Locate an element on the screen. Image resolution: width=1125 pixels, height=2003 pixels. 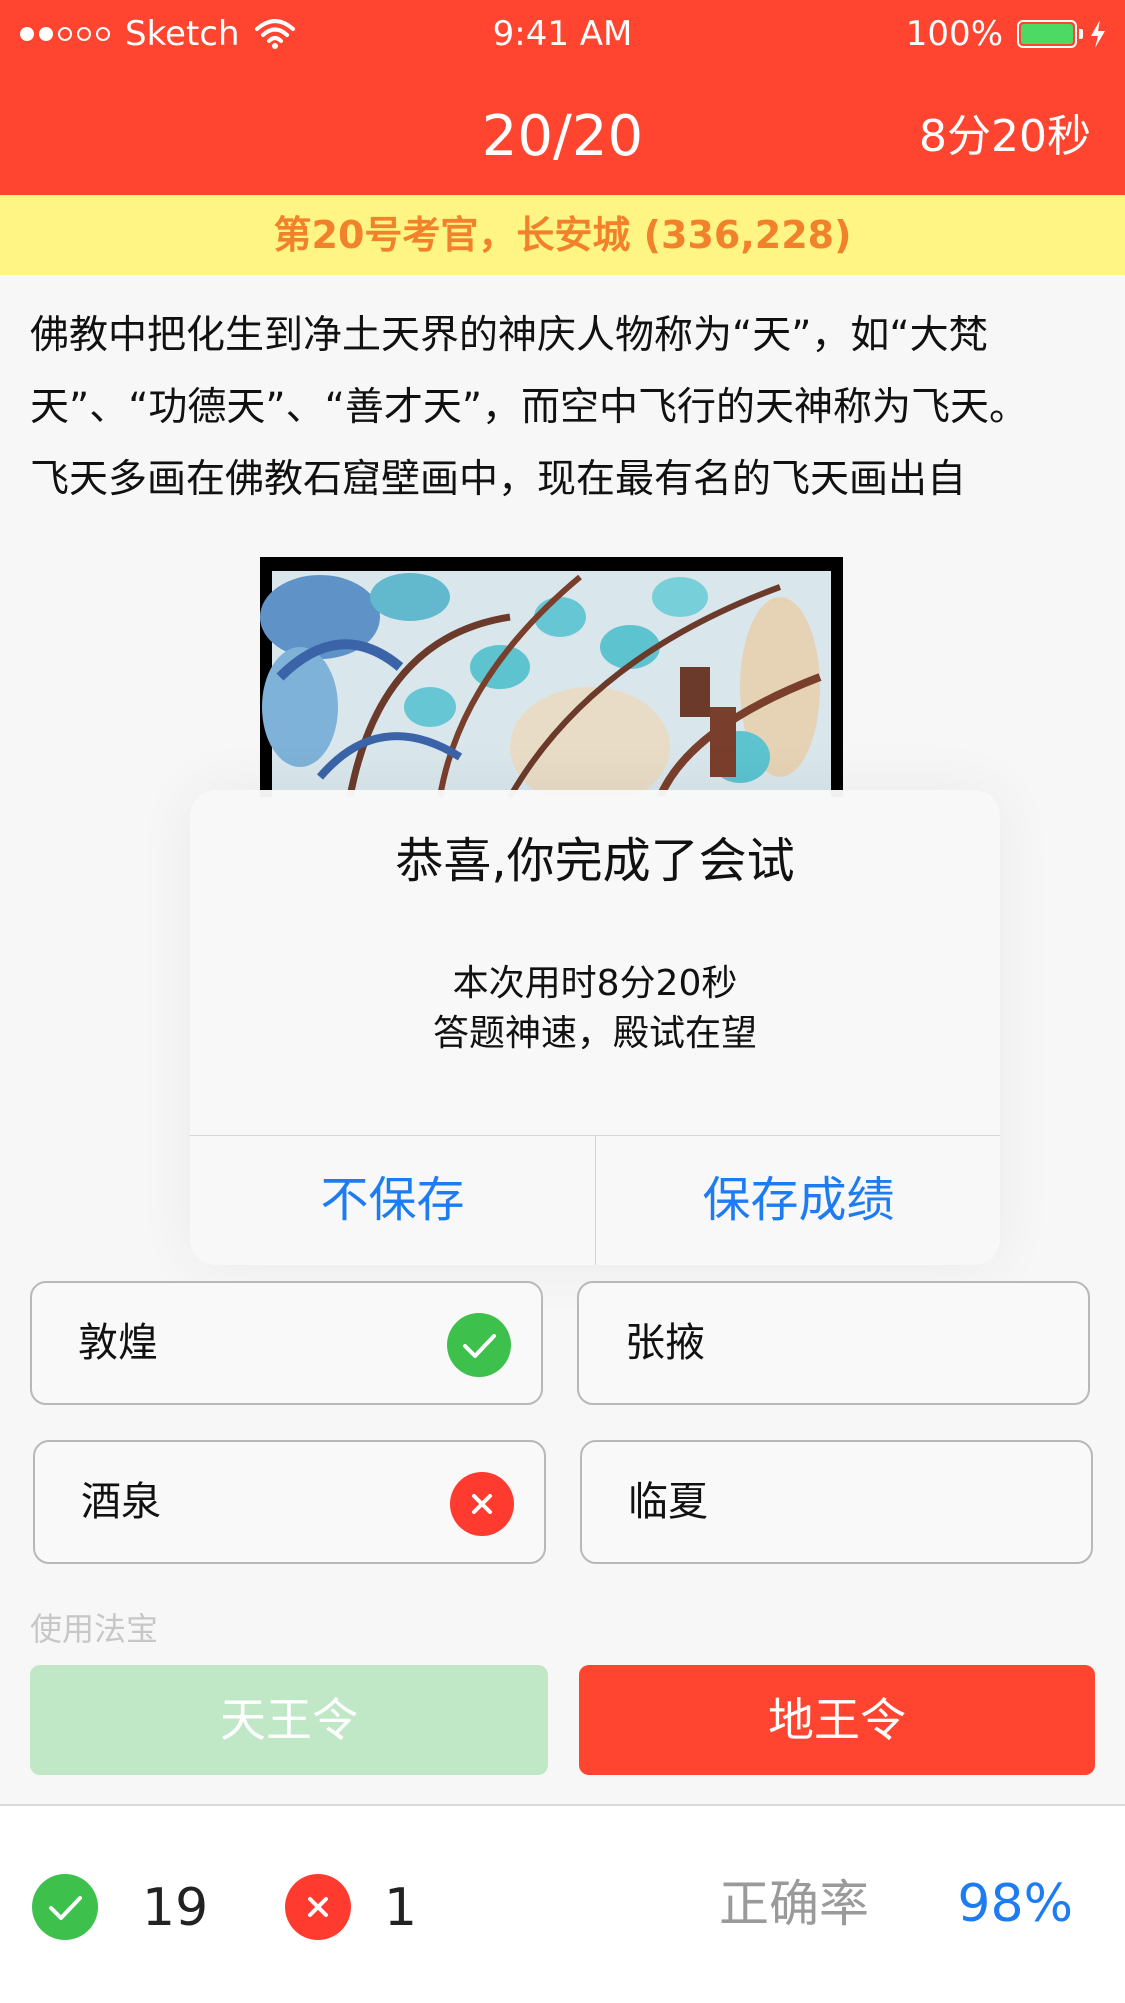
answer-option: 敦煌 is located at coordinates (286, 1343).